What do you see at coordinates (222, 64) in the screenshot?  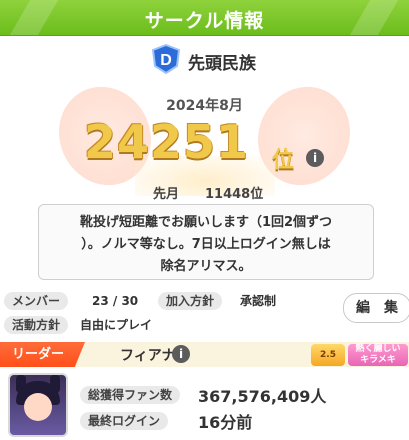 I see `circle-name: 先頭民族` at bounding box center [222, 64].